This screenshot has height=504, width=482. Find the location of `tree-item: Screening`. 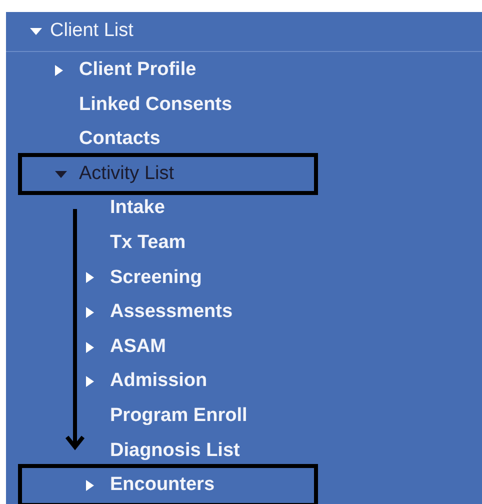

tree-item: Screening is located at coordinates (168, 278).